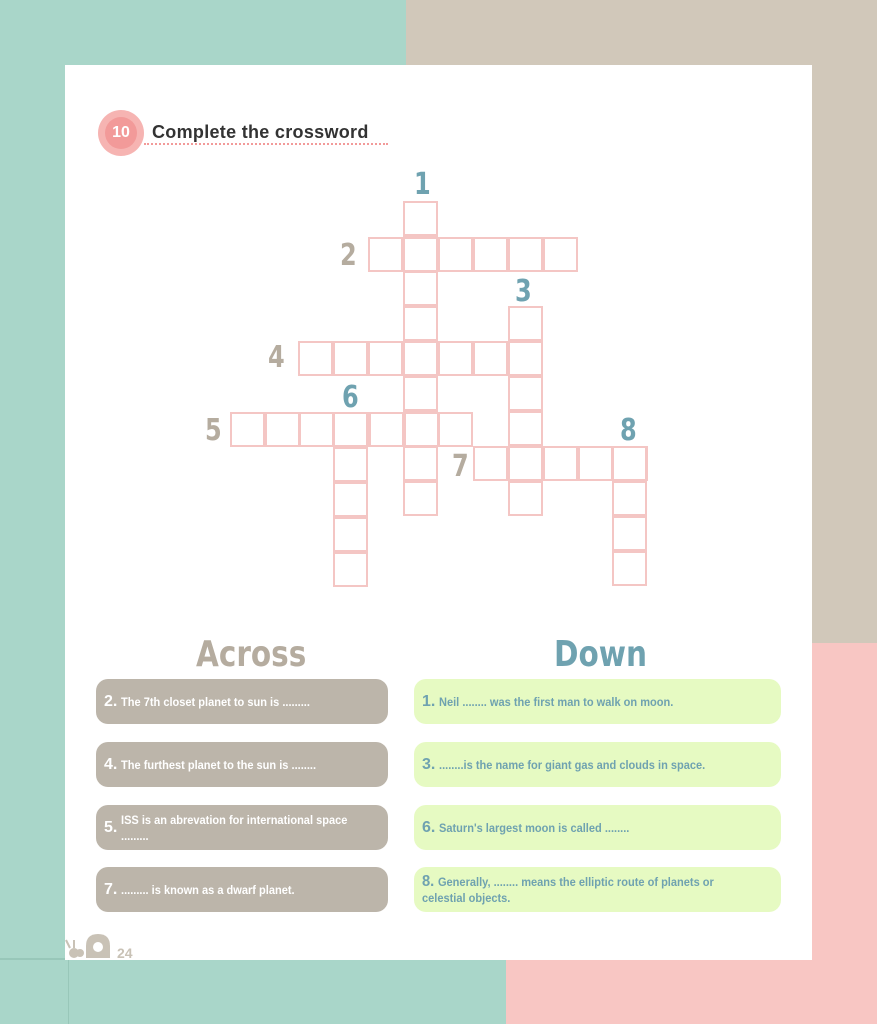  What do you see at coordinates (253, 992) in the screenshot?
I see `background-teal-strip` at bounding box center [253, 992].